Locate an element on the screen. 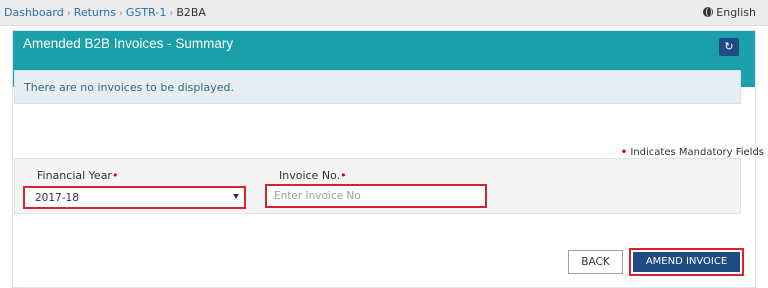  financial-year-value: 2017-18 is located at coordinates (57, 198).